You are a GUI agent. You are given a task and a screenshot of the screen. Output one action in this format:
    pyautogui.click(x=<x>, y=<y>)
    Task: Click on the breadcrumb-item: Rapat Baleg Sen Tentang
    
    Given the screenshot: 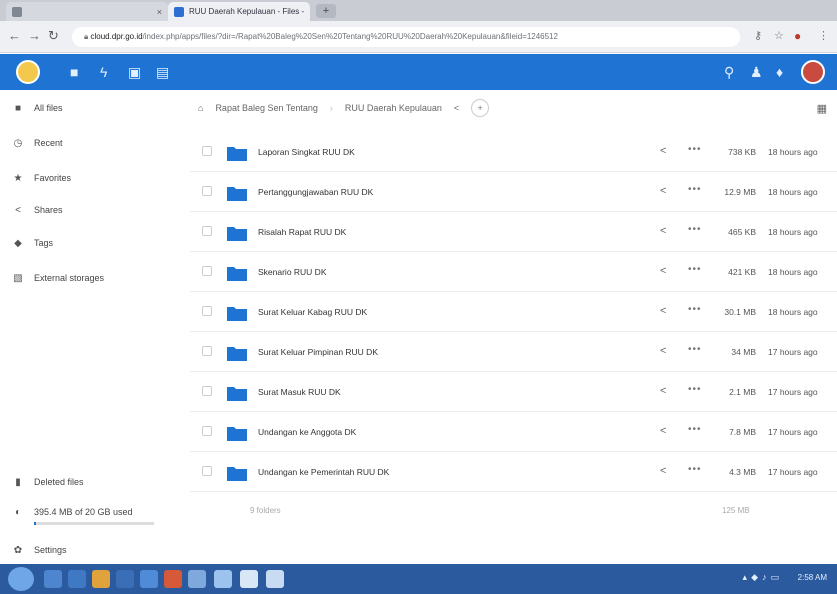 What is the action you would take?
    pyautogui.click(x=266, y=108)
    